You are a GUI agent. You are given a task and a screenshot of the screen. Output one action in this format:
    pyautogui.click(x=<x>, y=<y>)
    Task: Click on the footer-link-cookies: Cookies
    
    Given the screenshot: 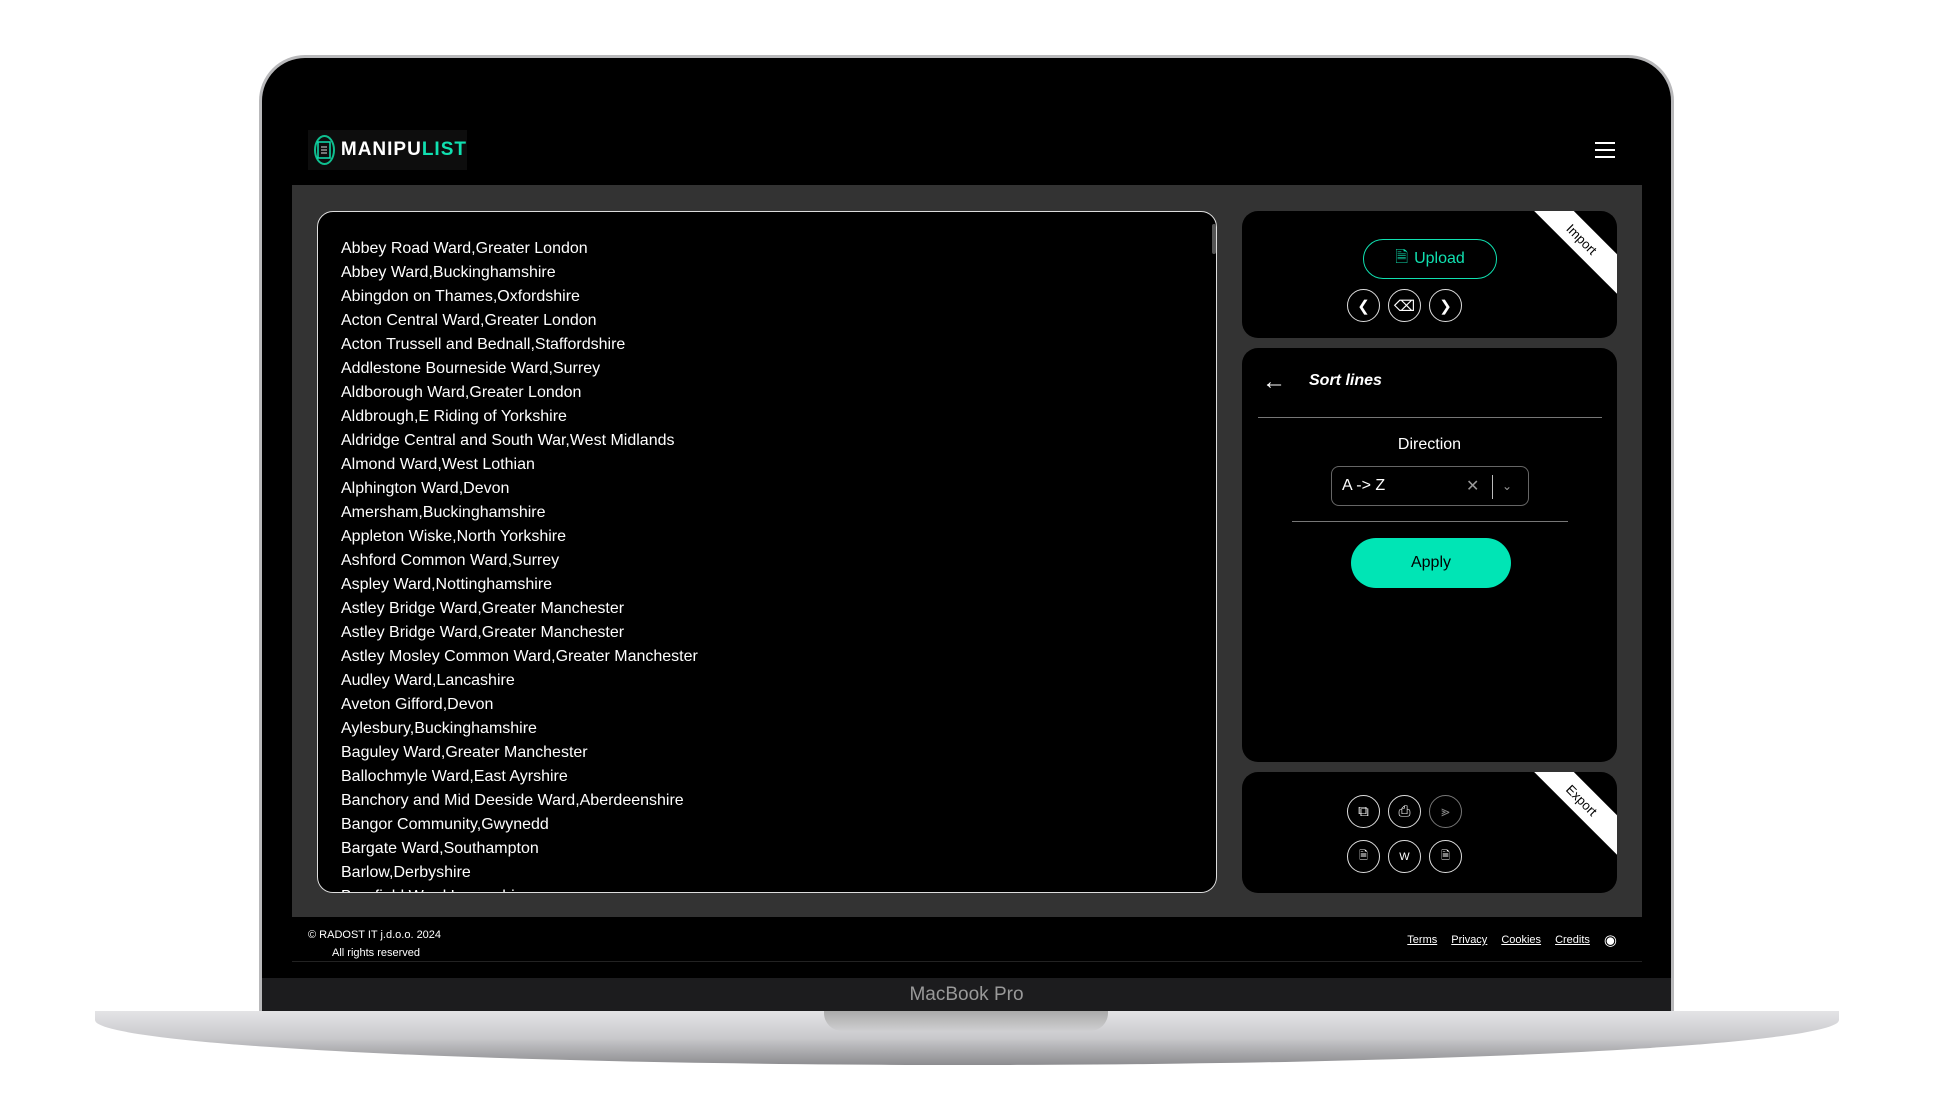 What is the action you would take?
    pyautogui.click(x=1521, y=940)
    